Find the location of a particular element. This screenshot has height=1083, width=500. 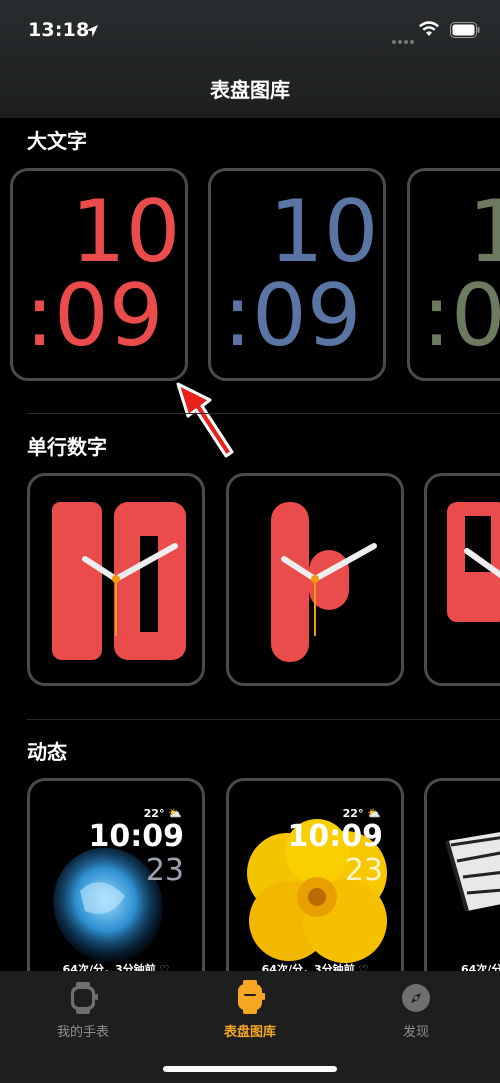

battery-icon is located at coordinates (465, 30).